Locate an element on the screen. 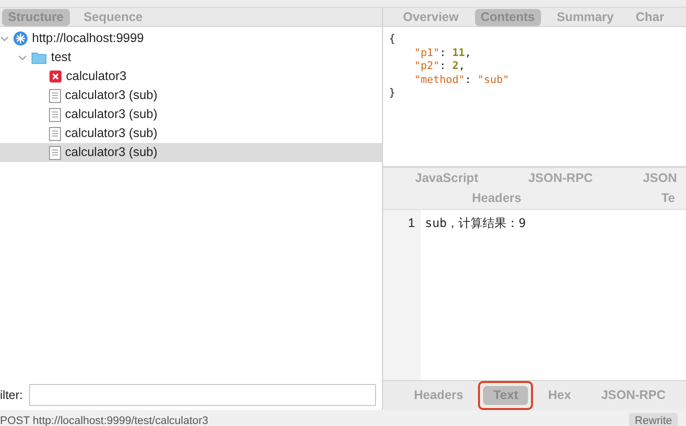  tree-item: http://localhost:9999 is located at coordinates (191, 38).